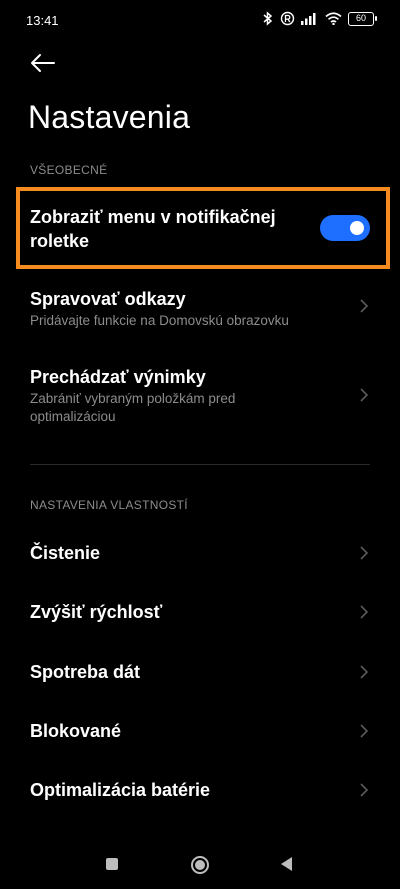  I want to click on back-triangle-icon, so click(286, 864).